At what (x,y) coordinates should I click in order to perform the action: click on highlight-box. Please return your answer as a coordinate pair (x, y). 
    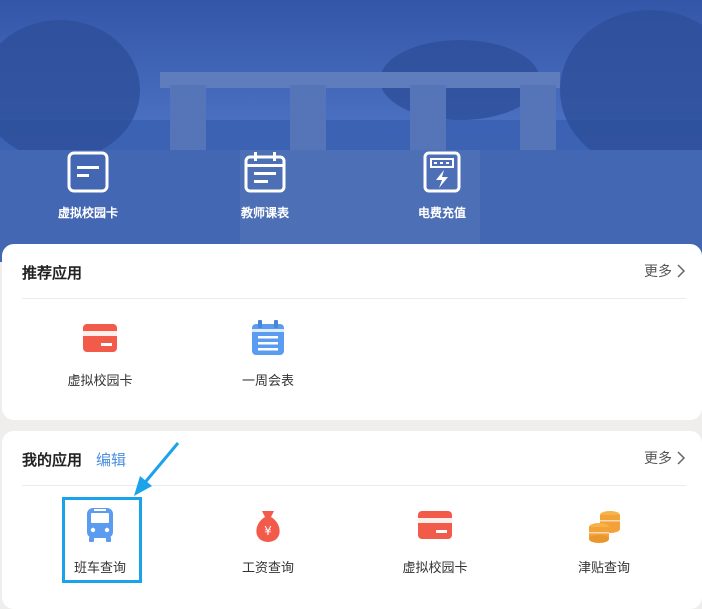
    Looking at the image, I should click on (102, 540).